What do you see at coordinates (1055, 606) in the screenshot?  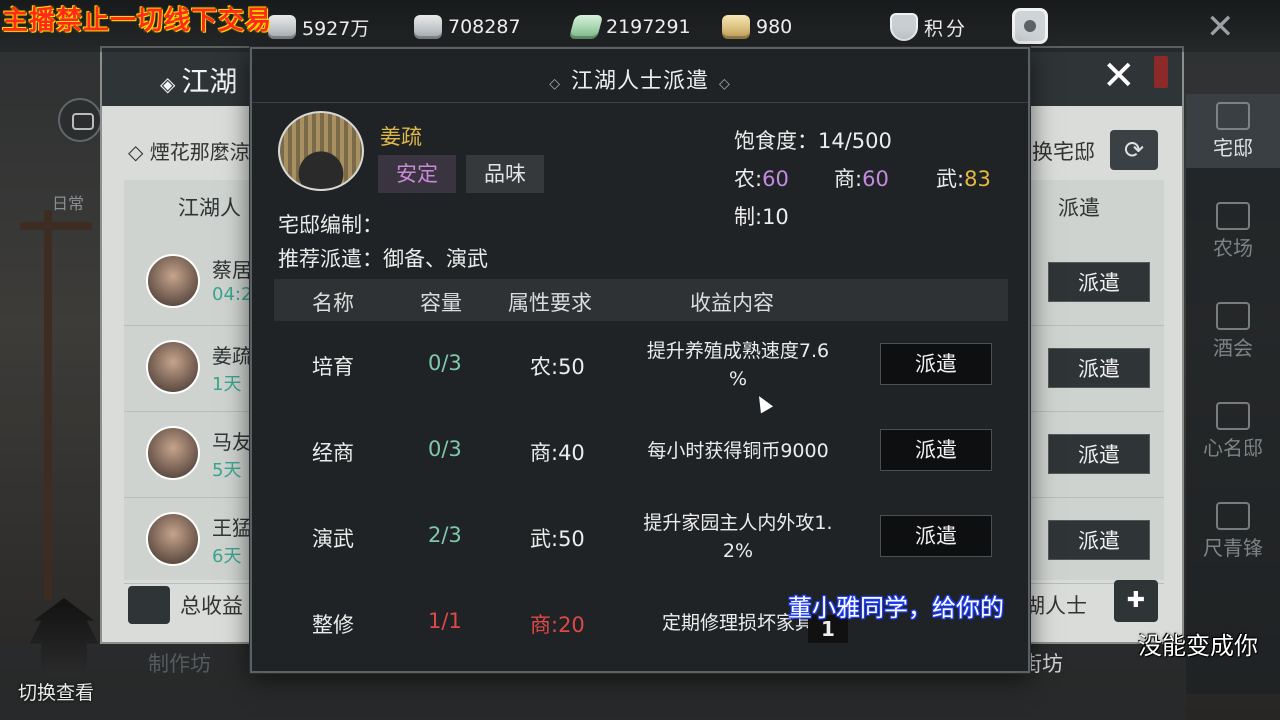 I see `npc-label: 湖人士` at bounding box center [1055, 606].